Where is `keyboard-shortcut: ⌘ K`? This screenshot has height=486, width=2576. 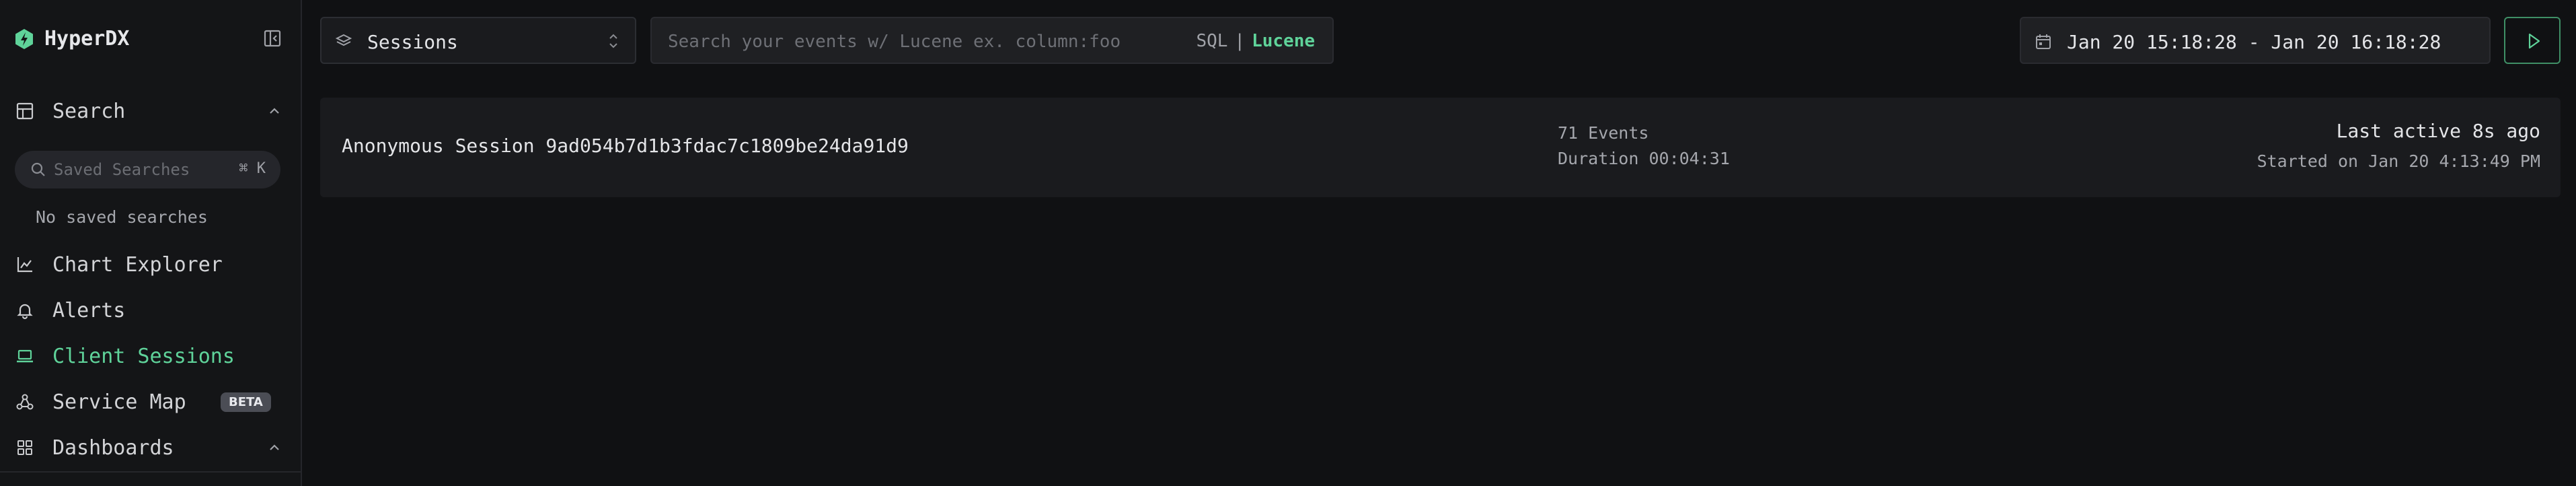
keyboard-shortcut: ⌘ K is located at coordinates (252, 168).